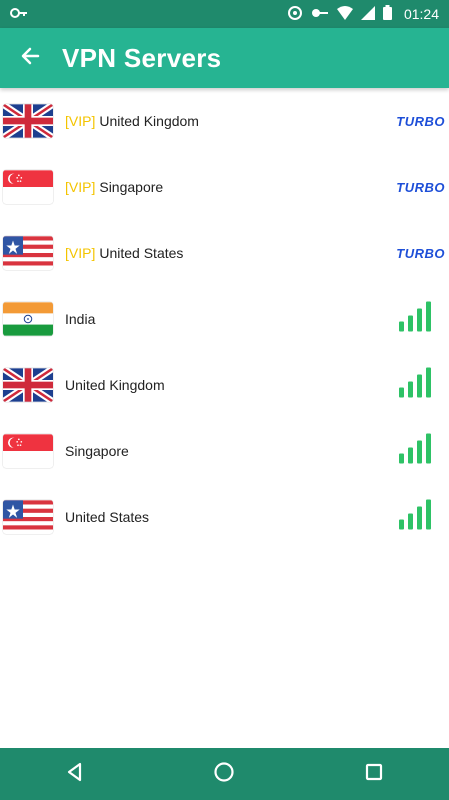 The width and height of the screenshot is (449, 800). I want to click on nav-home-button, so click(224, 774).